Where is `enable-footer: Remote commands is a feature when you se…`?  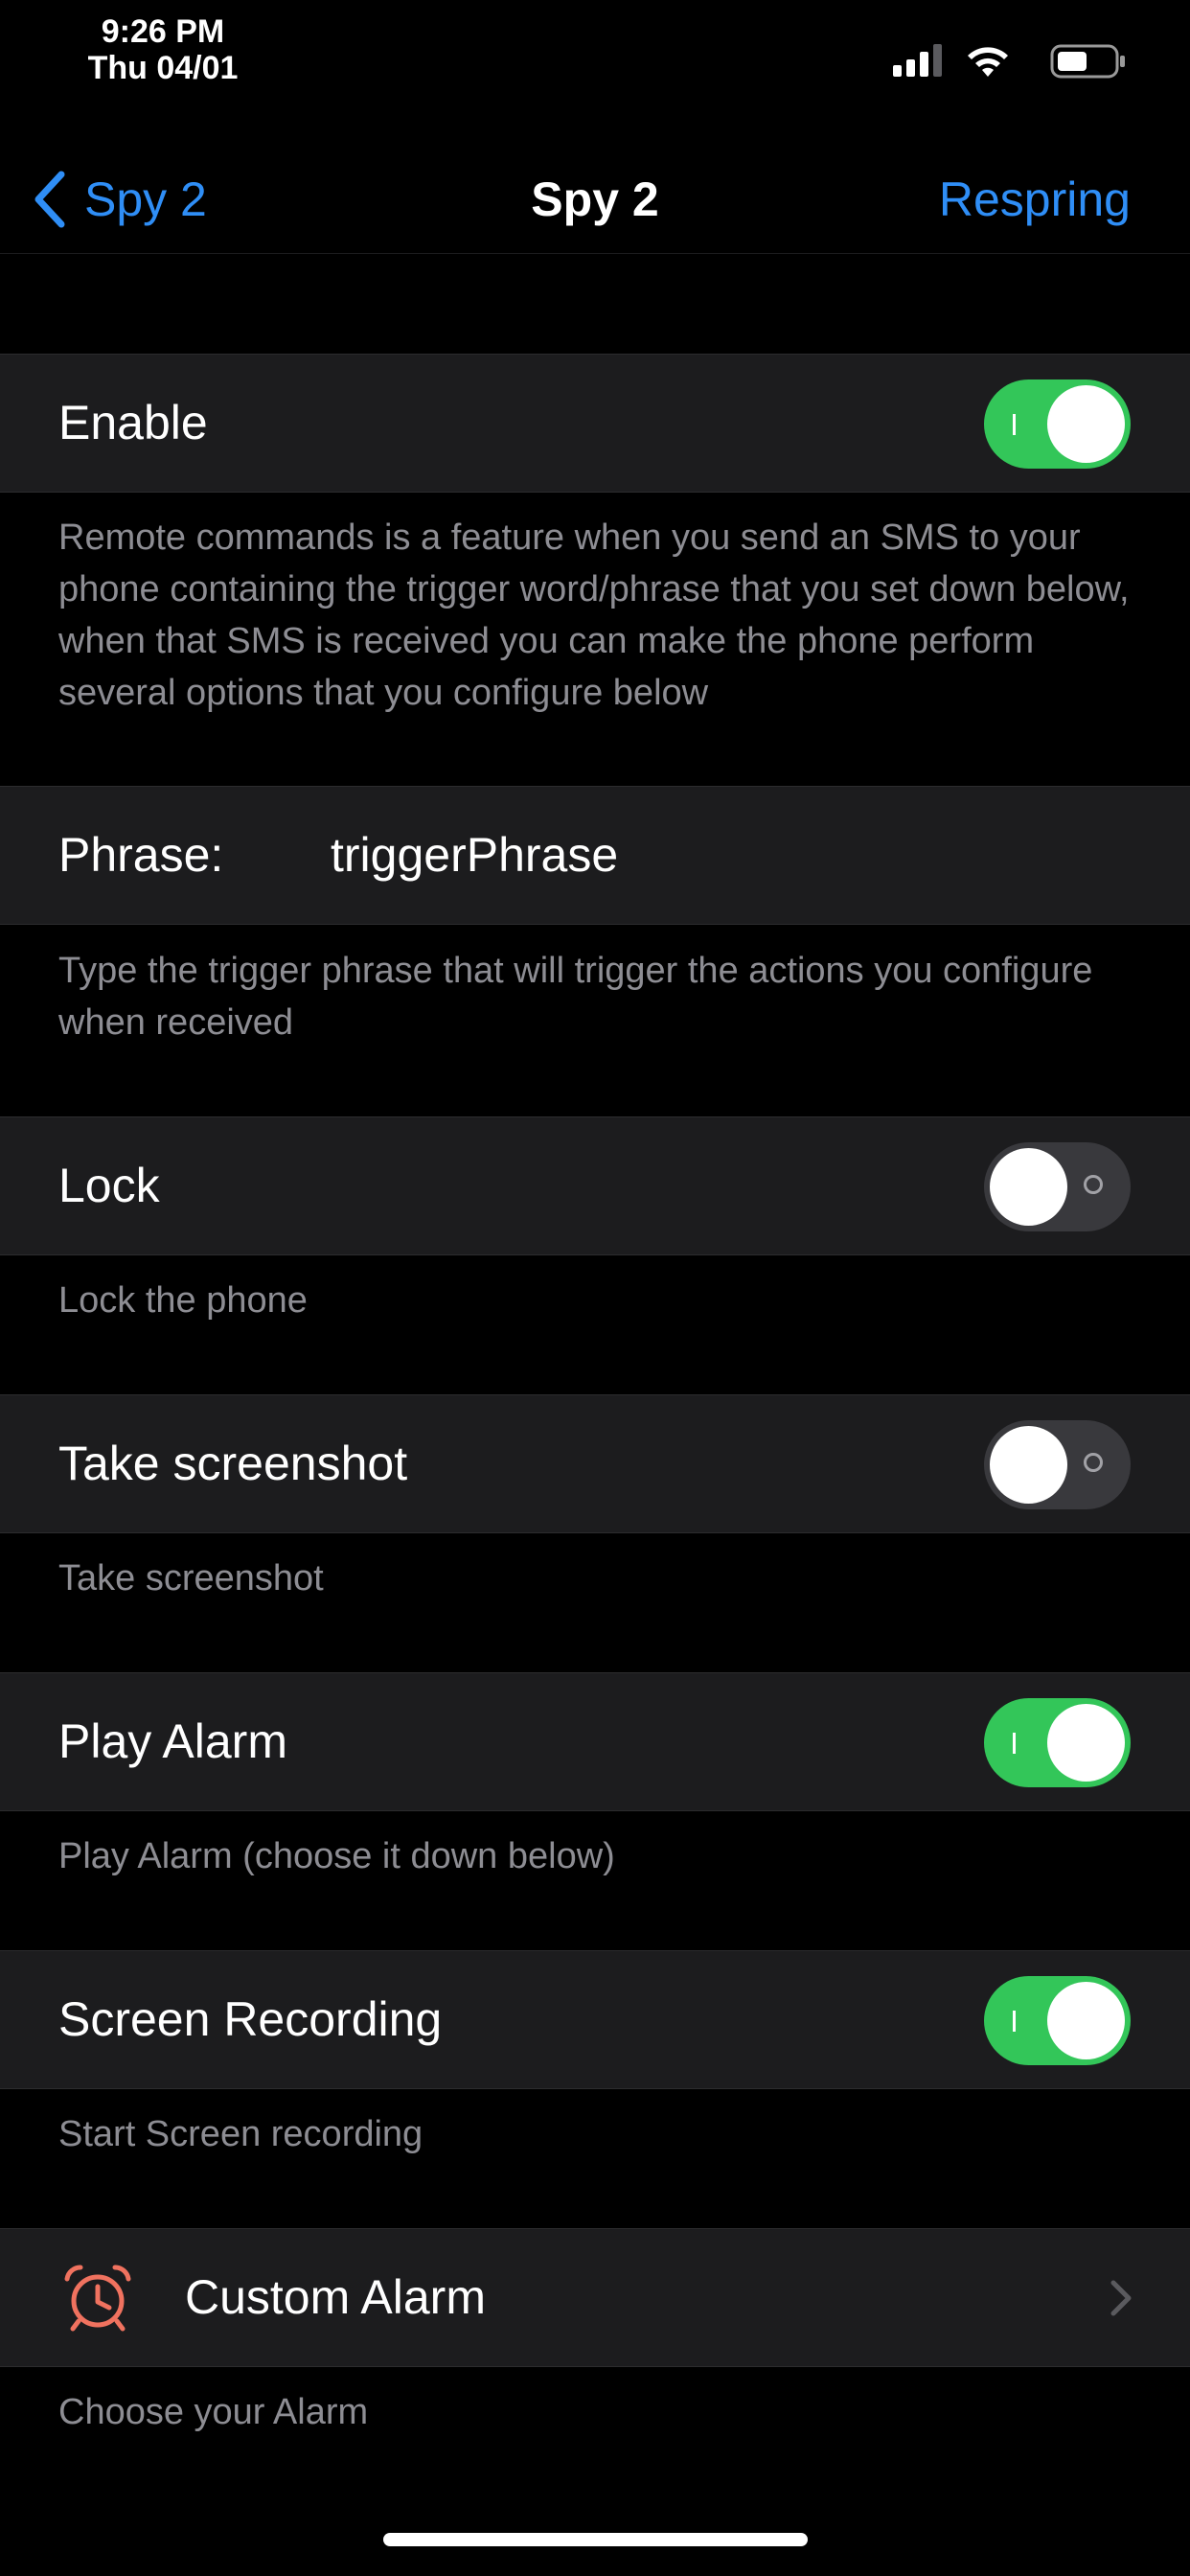 enable-footer: Remote commands is a feature when you se… is located at coordinates (594, 615).